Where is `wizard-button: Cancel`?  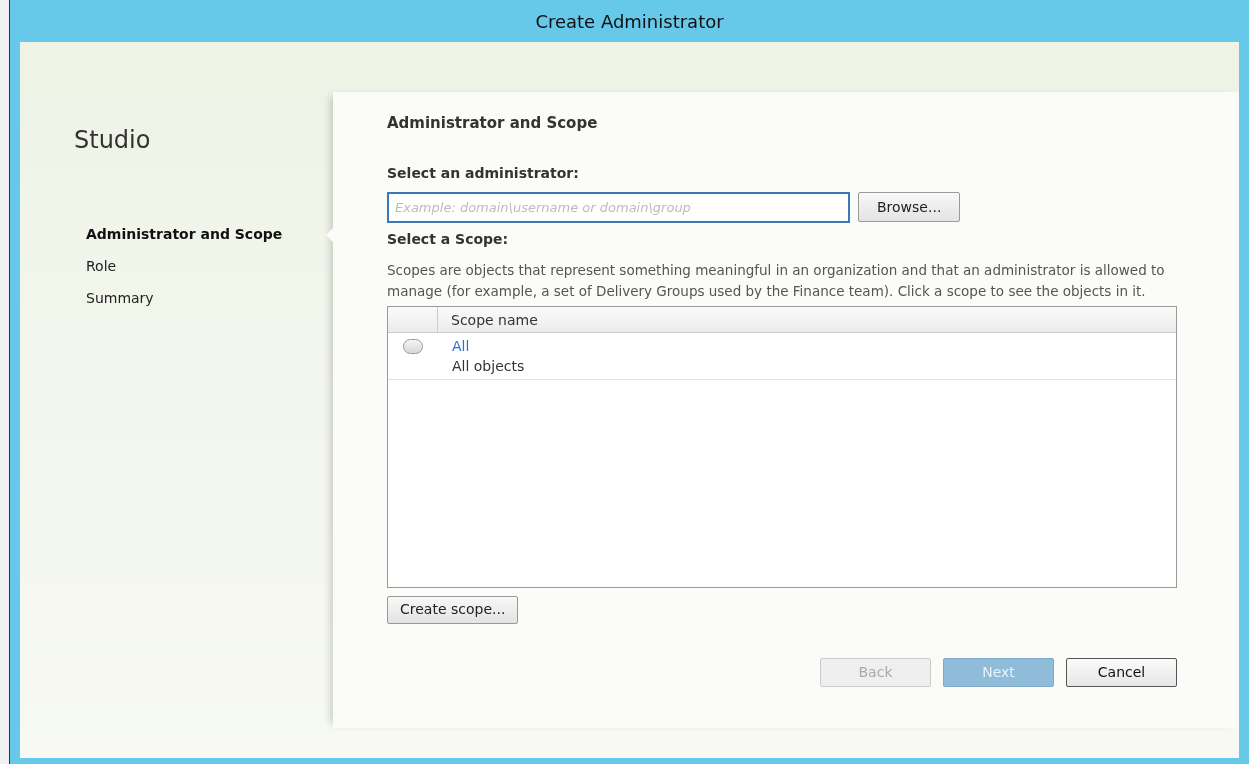 wizard-button: Cancel is located at coordinates (1121, 672).